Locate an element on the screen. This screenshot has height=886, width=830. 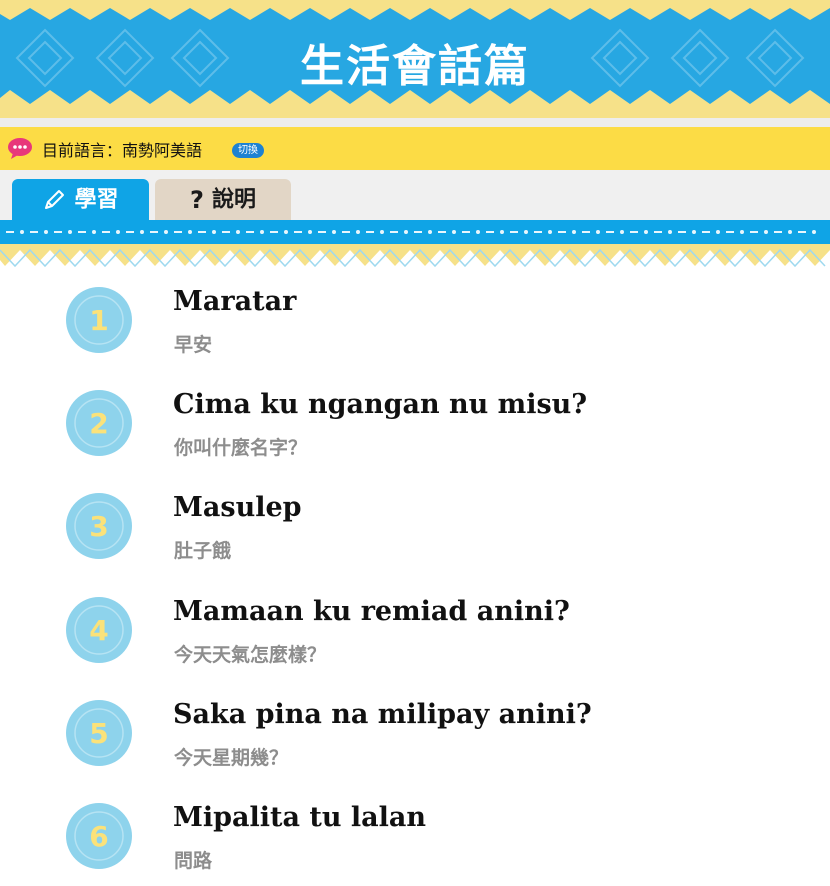
lesson-item: 1 Maratar 早安 is located at coordinates (415, 320).